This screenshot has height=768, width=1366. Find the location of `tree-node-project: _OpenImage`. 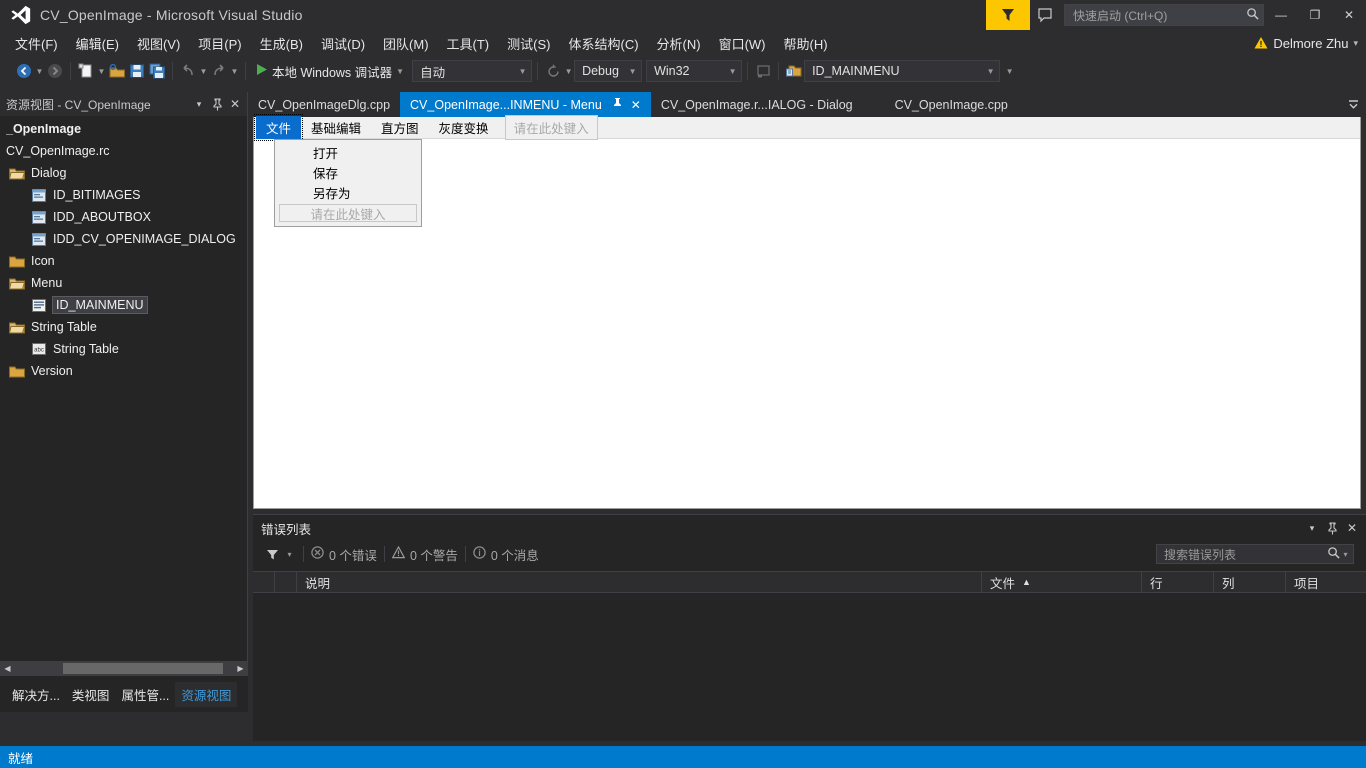

tree-node-project: _OpenImage is located at coordinates (123, 129).